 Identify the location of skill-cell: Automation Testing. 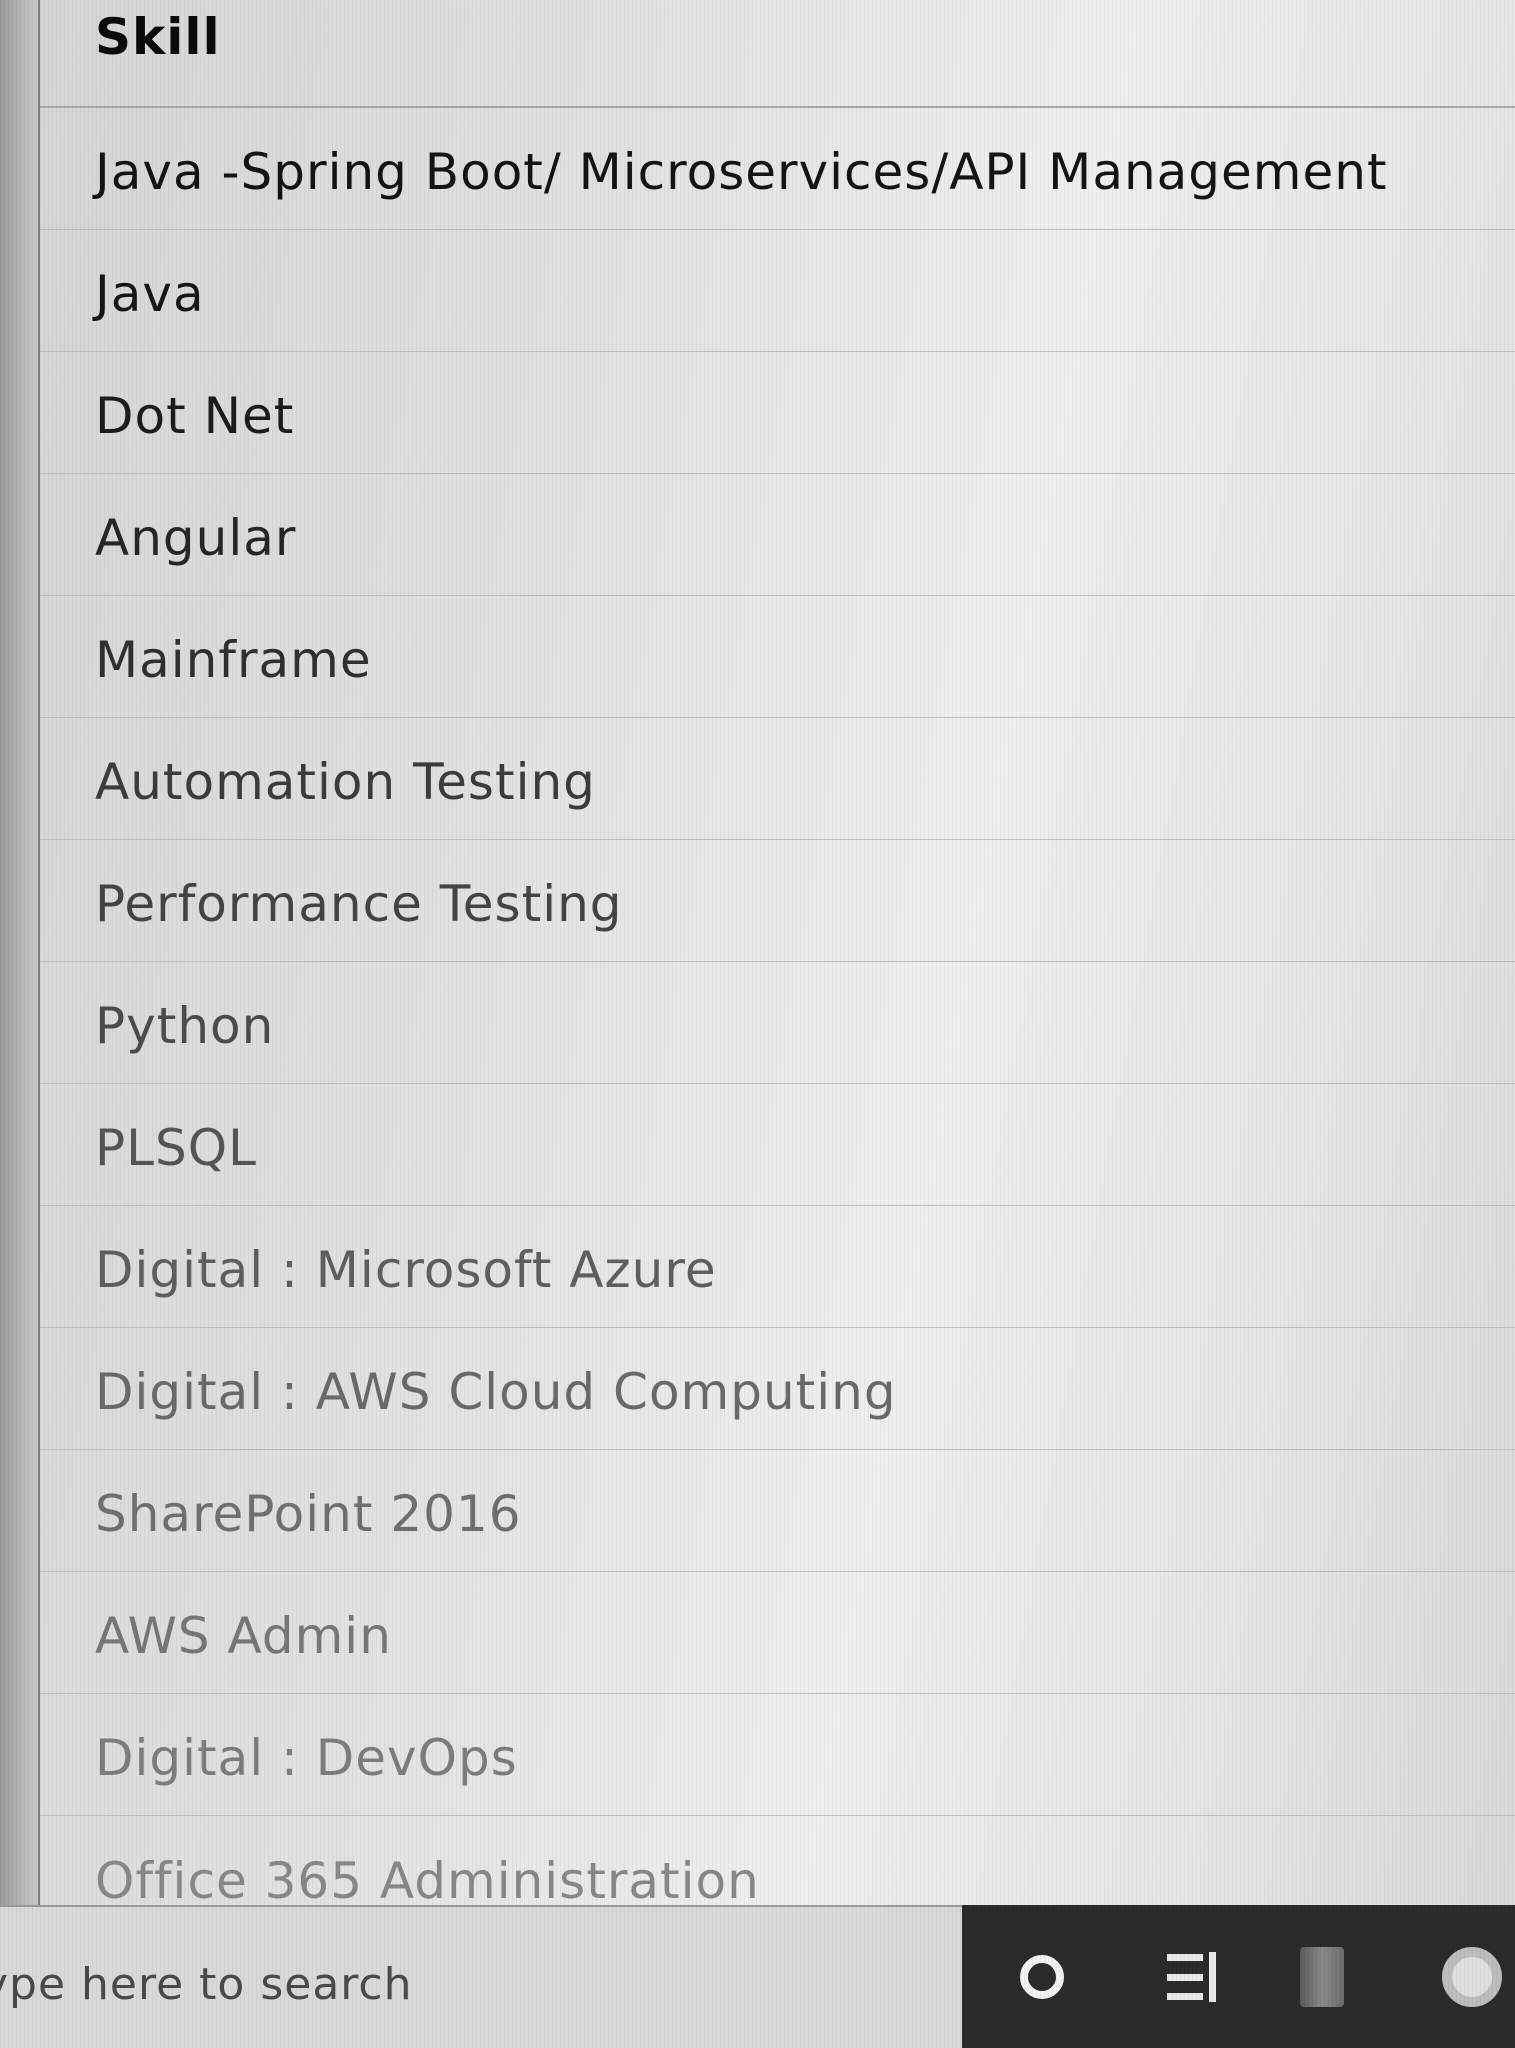
(345, 782).